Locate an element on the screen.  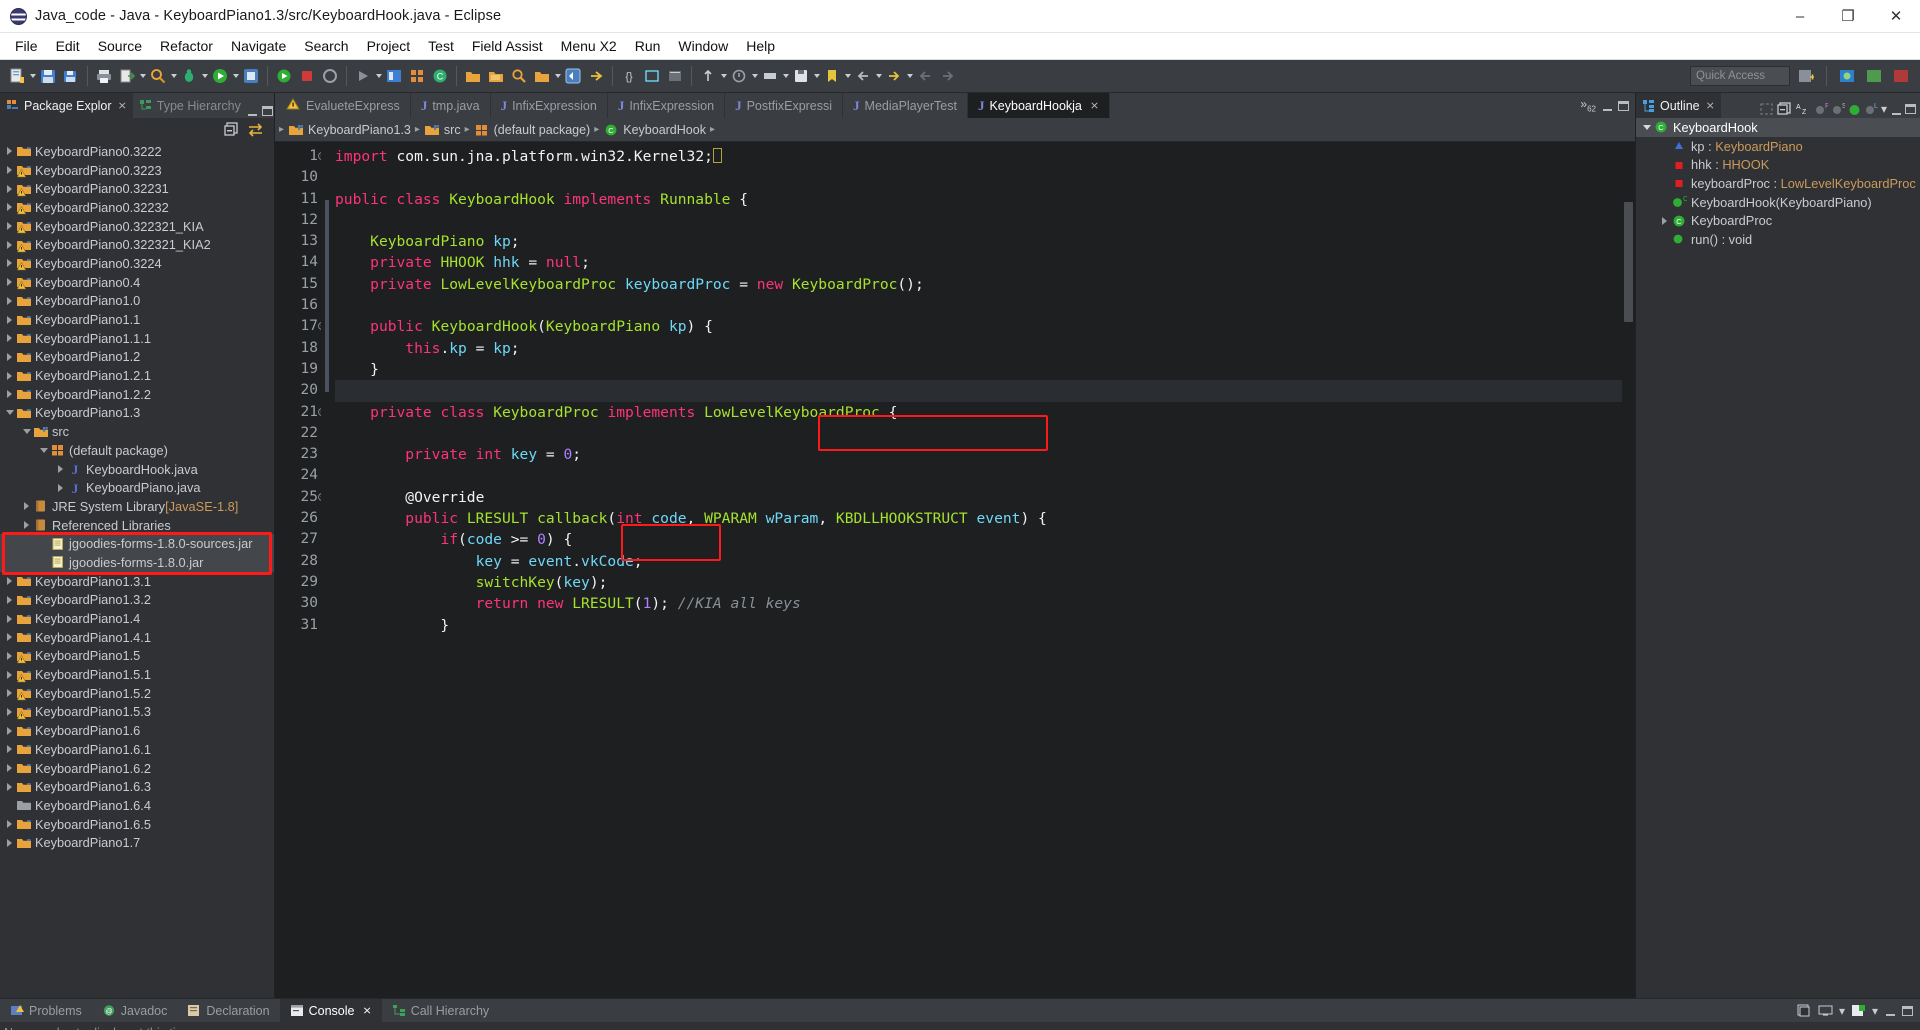
console-maximize-button is located at coordinates (1907, 1010).